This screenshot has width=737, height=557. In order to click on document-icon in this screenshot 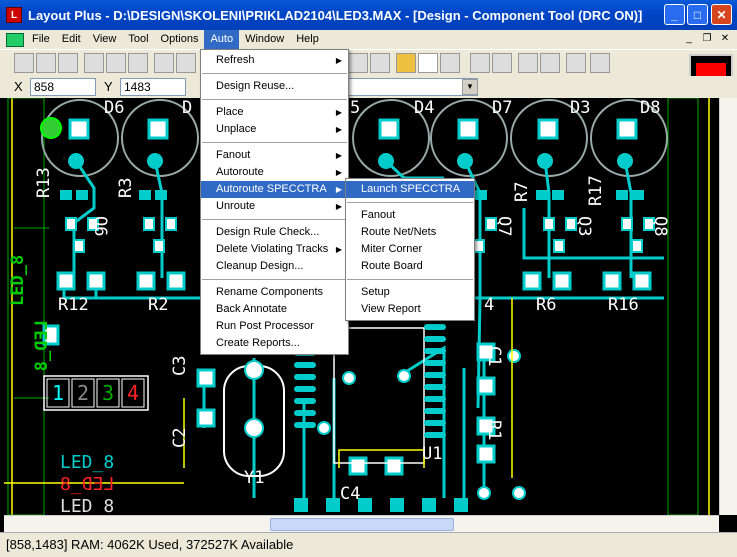, I will do `click(15, 39)`.